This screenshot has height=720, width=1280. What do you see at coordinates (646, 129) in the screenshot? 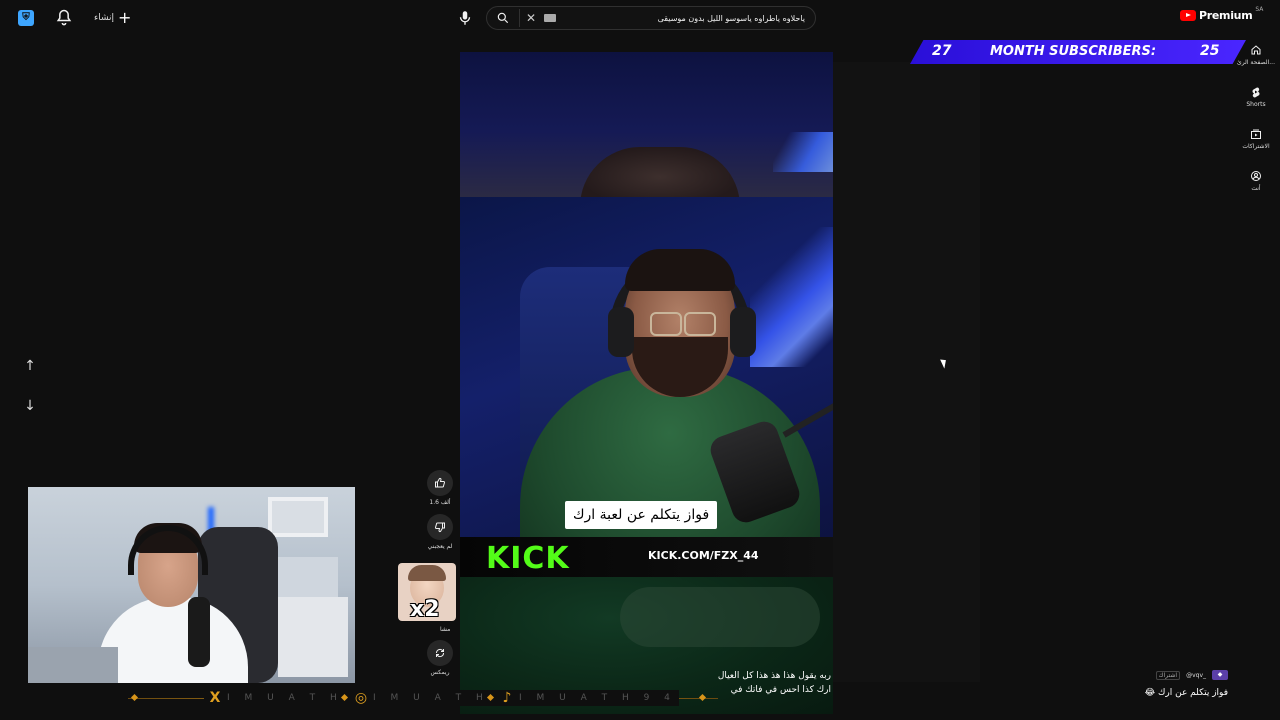
I see `video-top-clip` at bounding box center [646, 129].